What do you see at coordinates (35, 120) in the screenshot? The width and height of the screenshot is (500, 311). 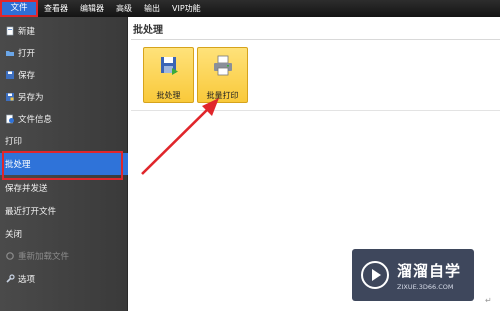 I see `sidebar-item-label: 文件信息` at bounding box center [35, 120].